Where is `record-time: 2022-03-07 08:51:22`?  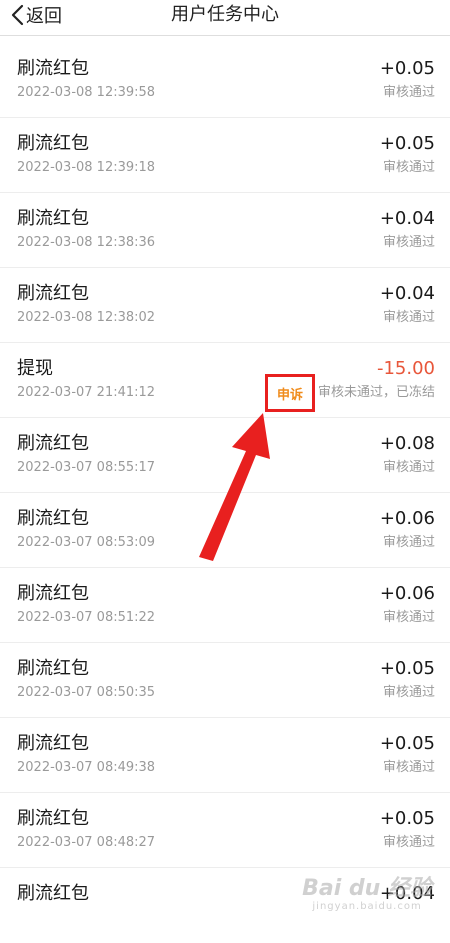 record-time: 2022-03-07 08:51:22 is located at coordinates (86, 617).